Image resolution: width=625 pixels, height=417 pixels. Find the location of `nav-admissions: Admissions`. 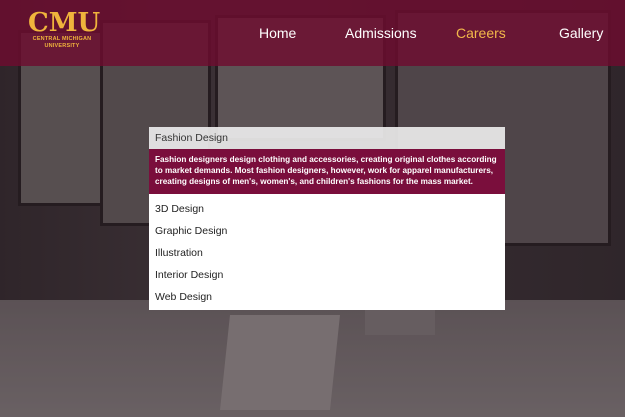

nav-admissions: Admissions is located at coordinates (381, 33).